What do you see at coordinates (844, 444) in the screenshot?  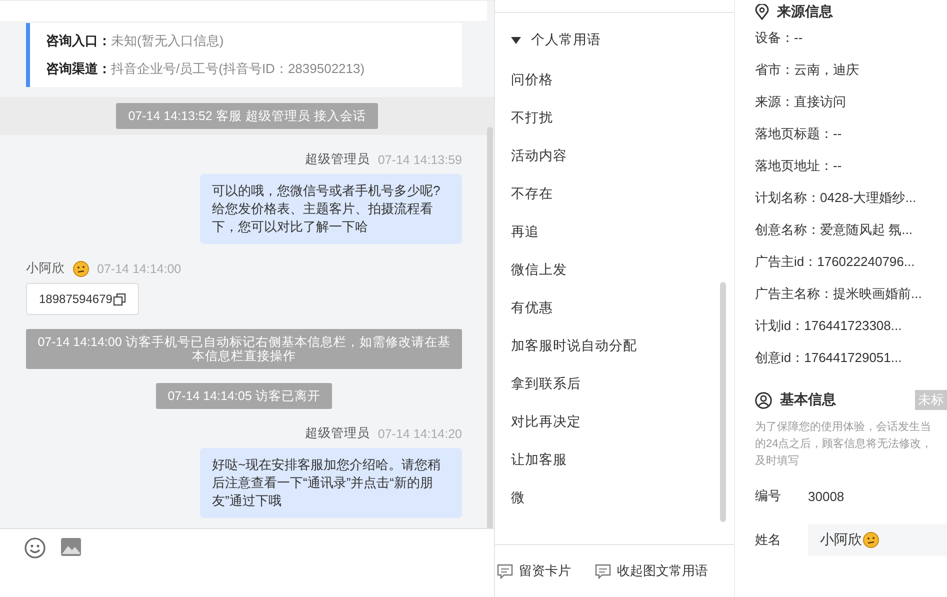 I see `hint-text: 的24点之后，顾客信息将无法修改，` at bounding box center [844, 444].